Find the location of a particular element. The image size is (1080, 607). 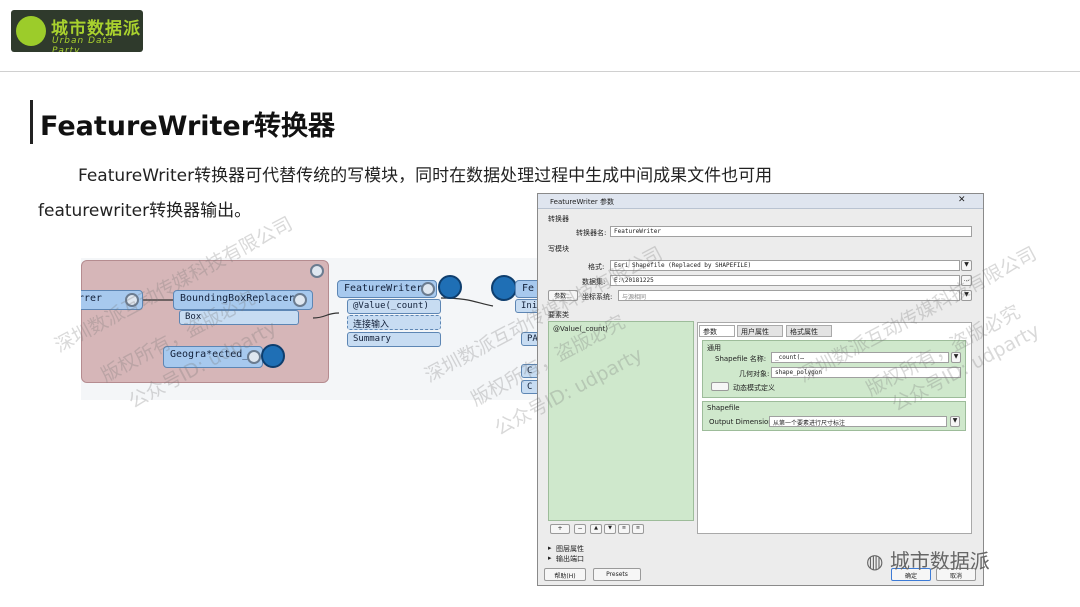

label-dynamic-schema: 动态模式定义 is located at coordinates (754, 388).